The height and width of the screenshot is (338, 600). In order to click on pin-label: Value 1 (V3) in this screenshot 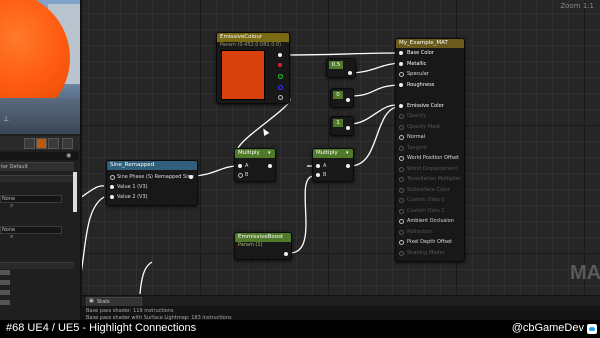, I will do `click(132, 187)`.